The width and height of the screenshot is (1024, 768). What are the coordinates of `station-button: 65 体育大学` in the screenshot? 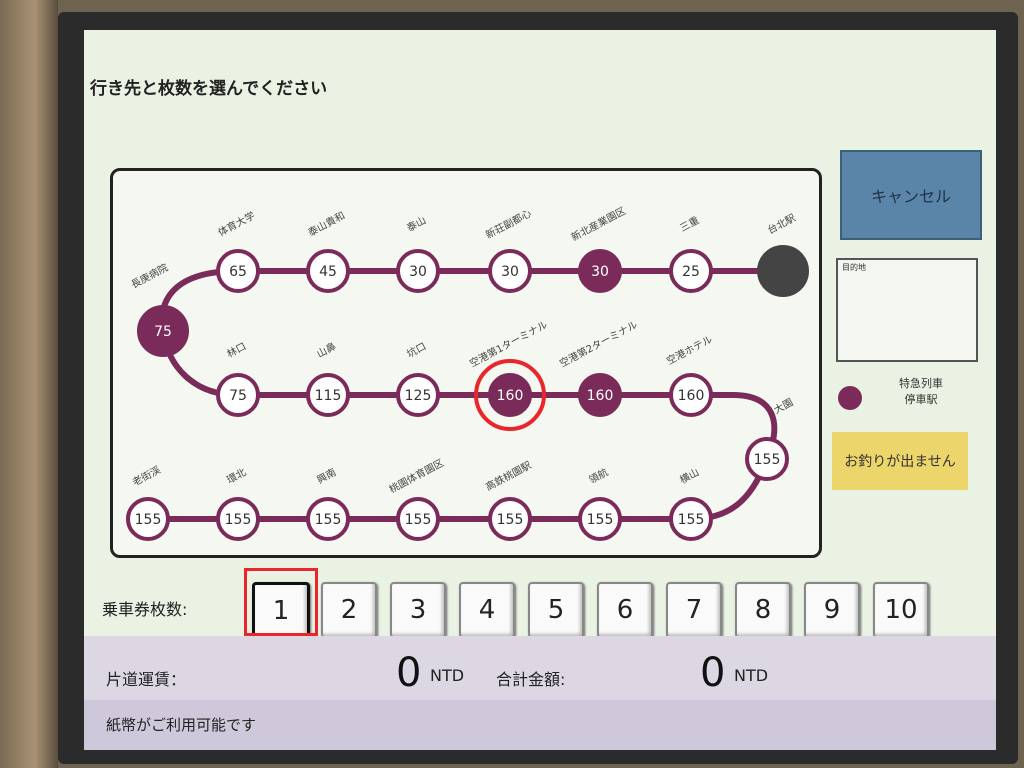 It's located at (238, 251).